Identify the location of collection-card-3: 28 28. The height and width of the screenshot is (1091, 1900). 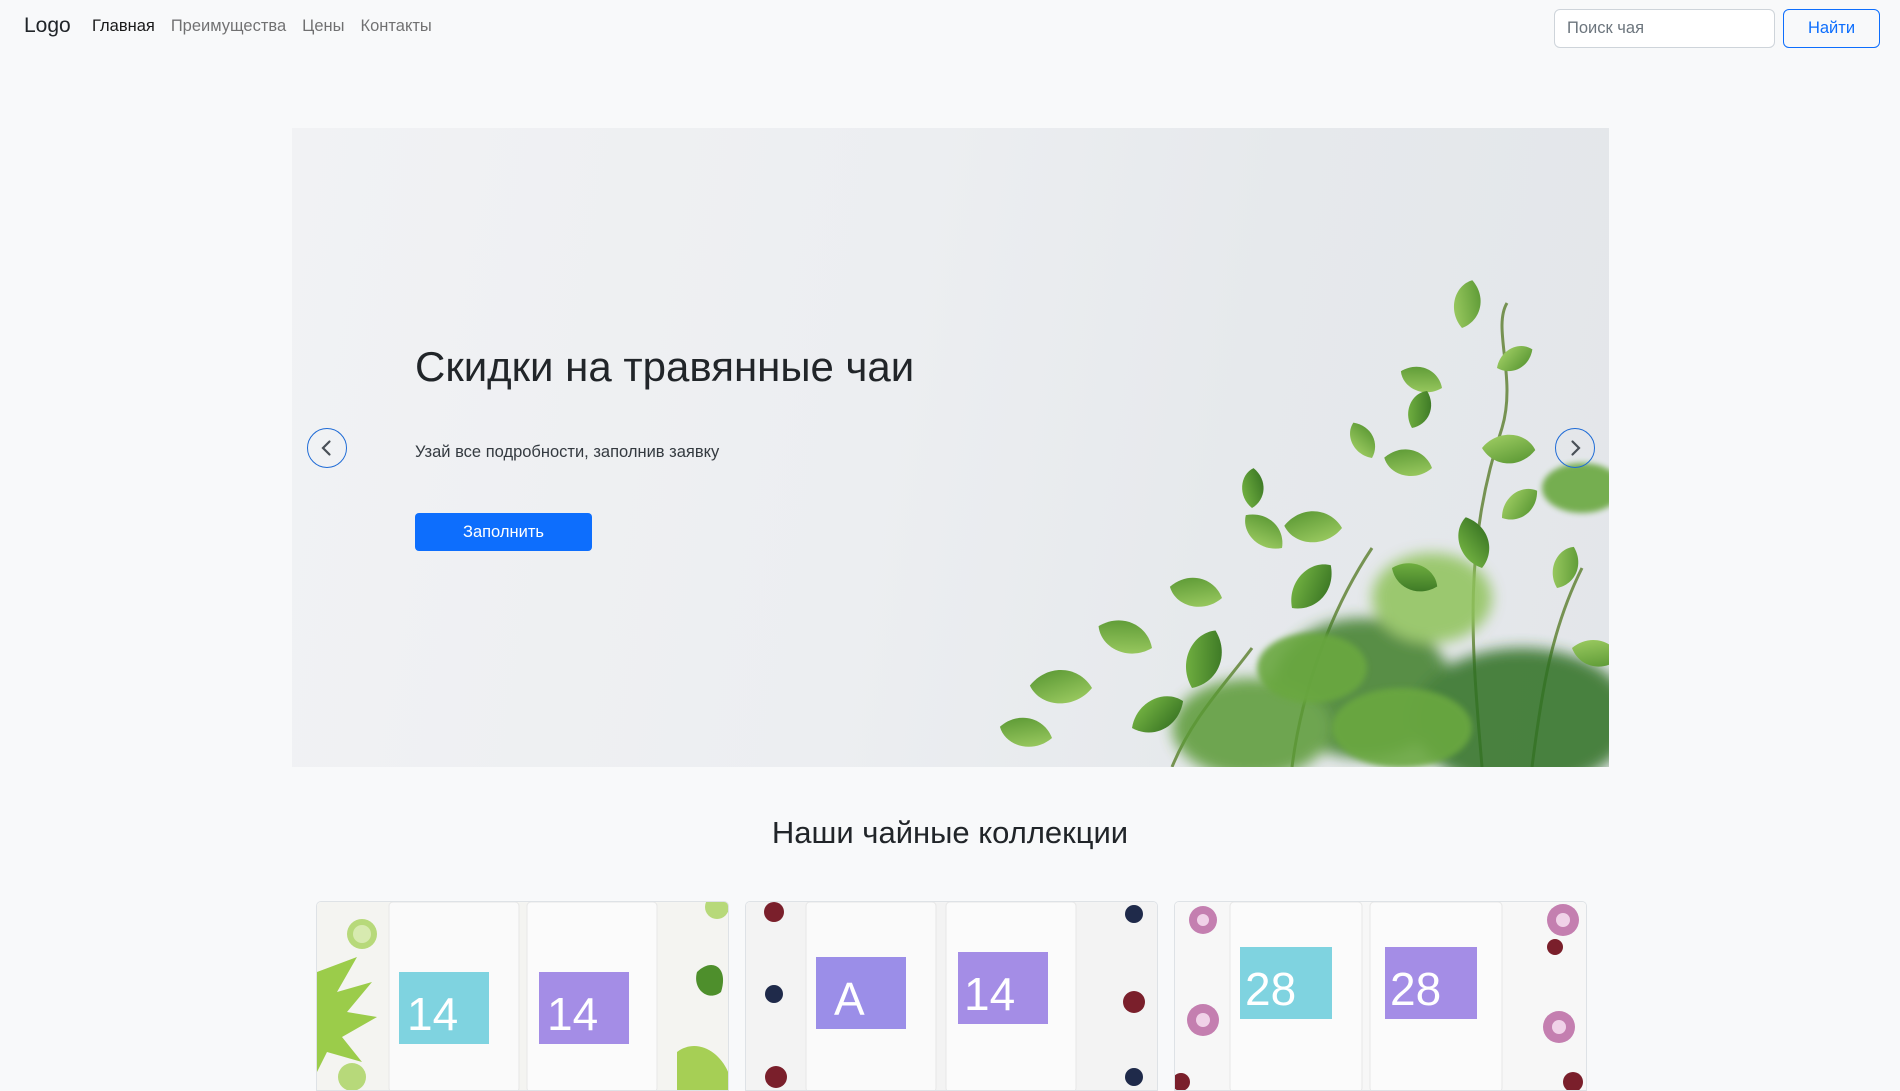
(1380, 996).